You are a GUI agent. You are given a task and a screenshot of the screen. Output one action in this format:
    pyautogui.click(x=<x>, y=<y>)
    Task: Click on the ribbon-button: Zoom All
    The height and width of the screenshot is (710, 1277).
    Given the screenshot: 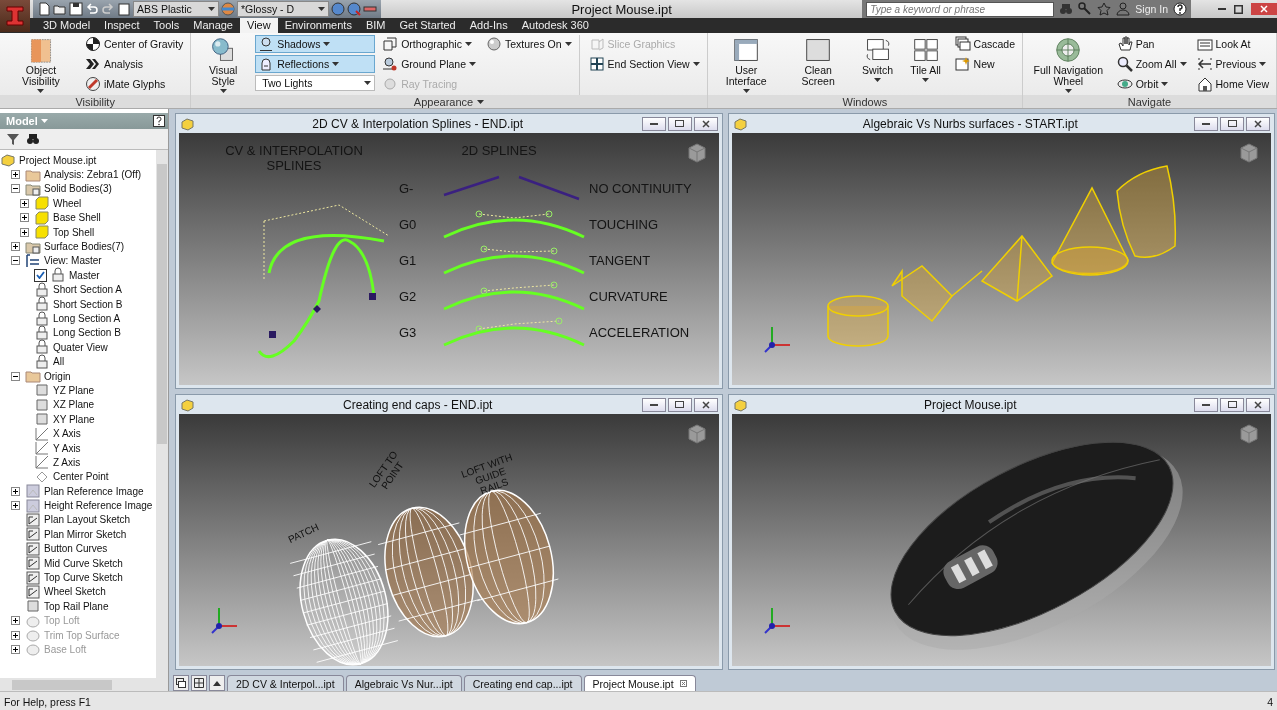 What is the action you would take?
    pyautogui.click(x=1151, y=64)
    